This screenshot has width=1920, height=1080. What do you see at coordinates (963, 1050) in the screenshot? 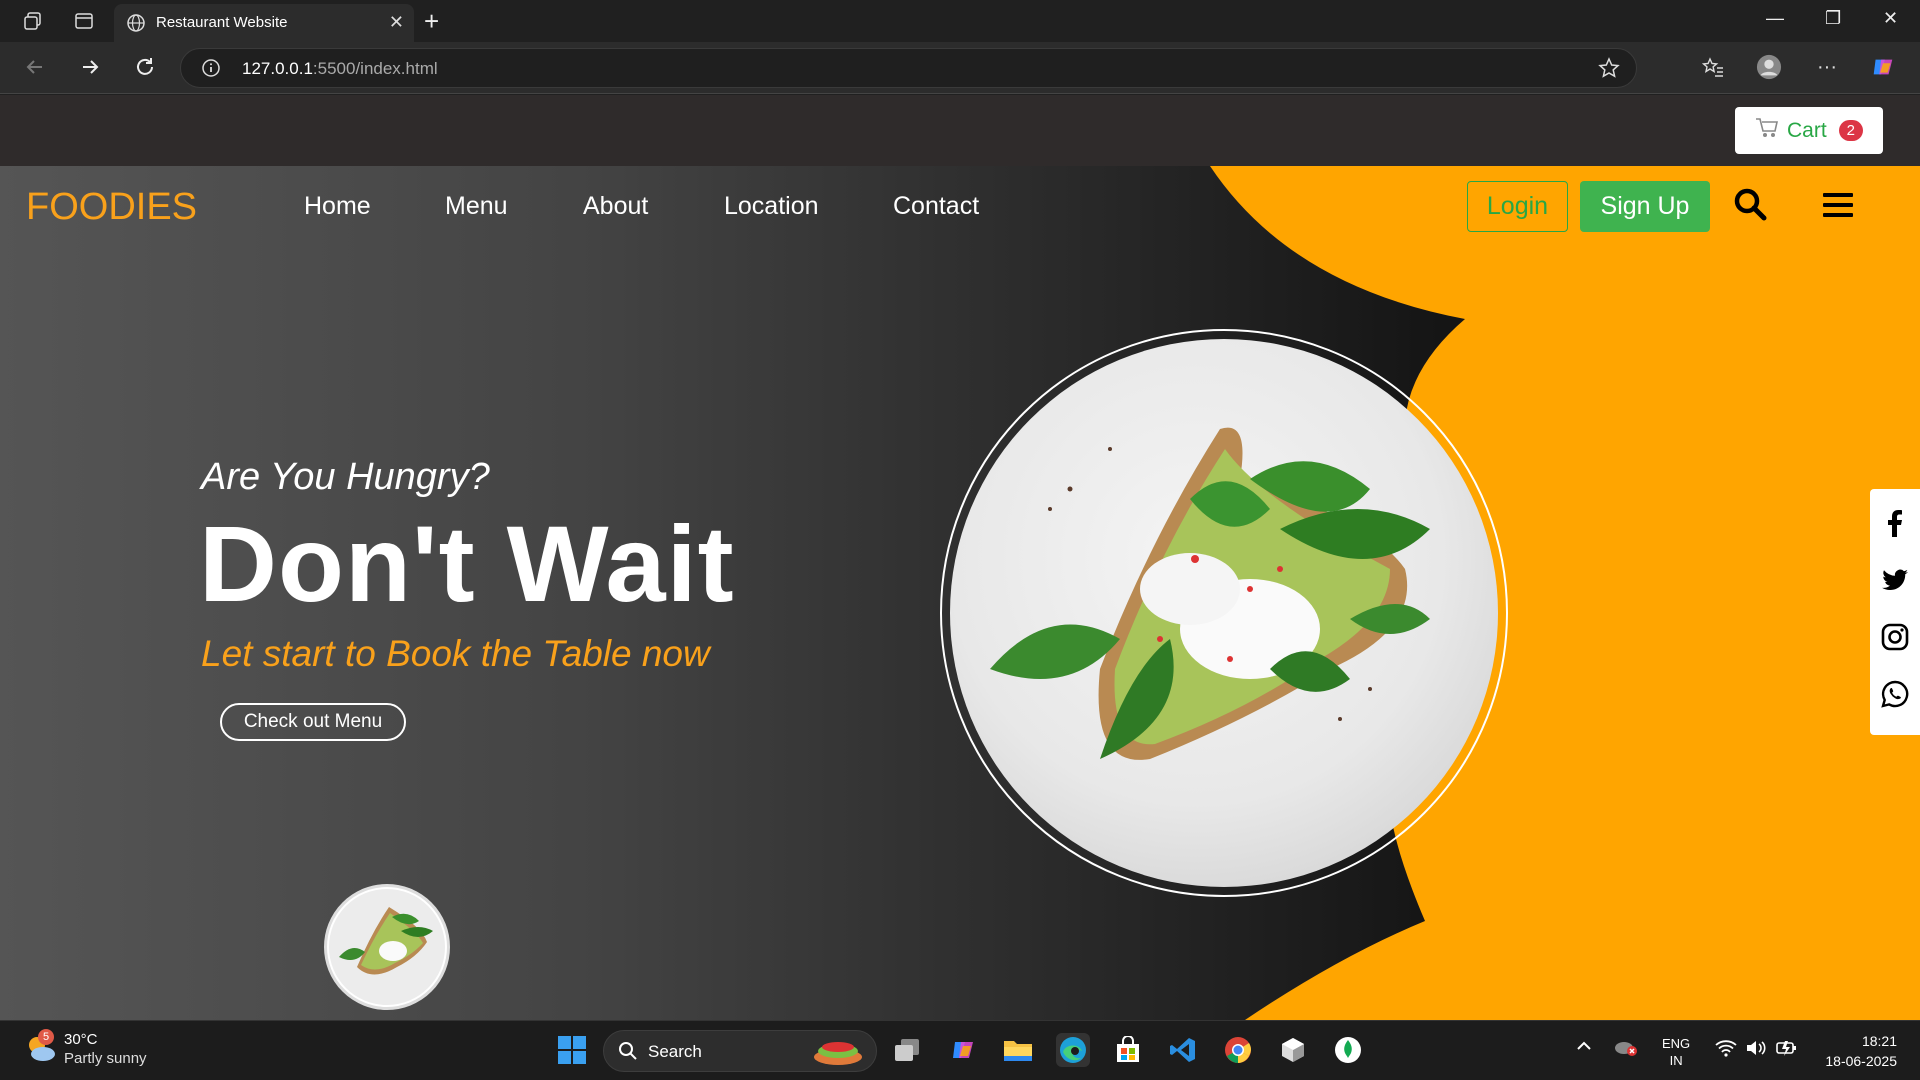
I see `copilot-app-icon` at bounding box center [963, 1050].